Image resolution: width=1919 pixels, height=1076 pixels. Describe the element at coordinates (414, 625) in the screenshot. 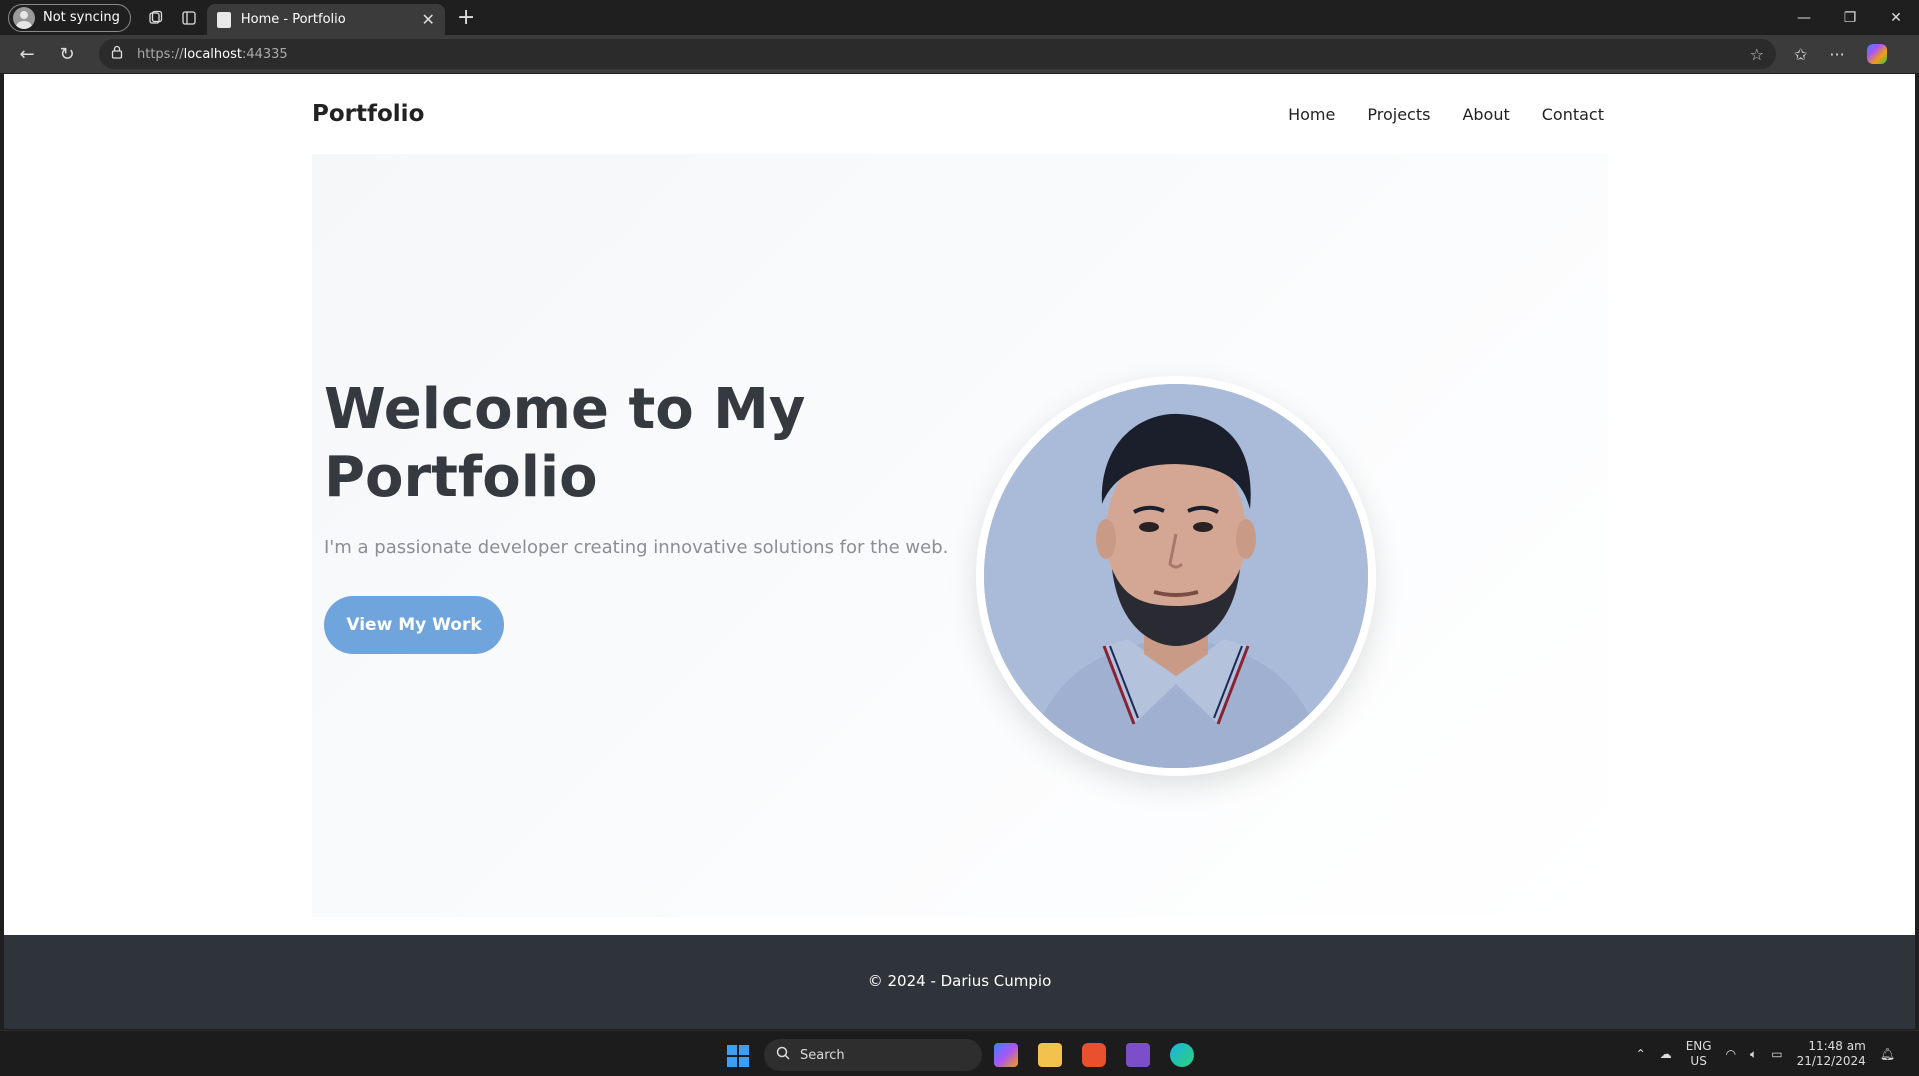

I see `view-my-work-button: View My Work` at that location.